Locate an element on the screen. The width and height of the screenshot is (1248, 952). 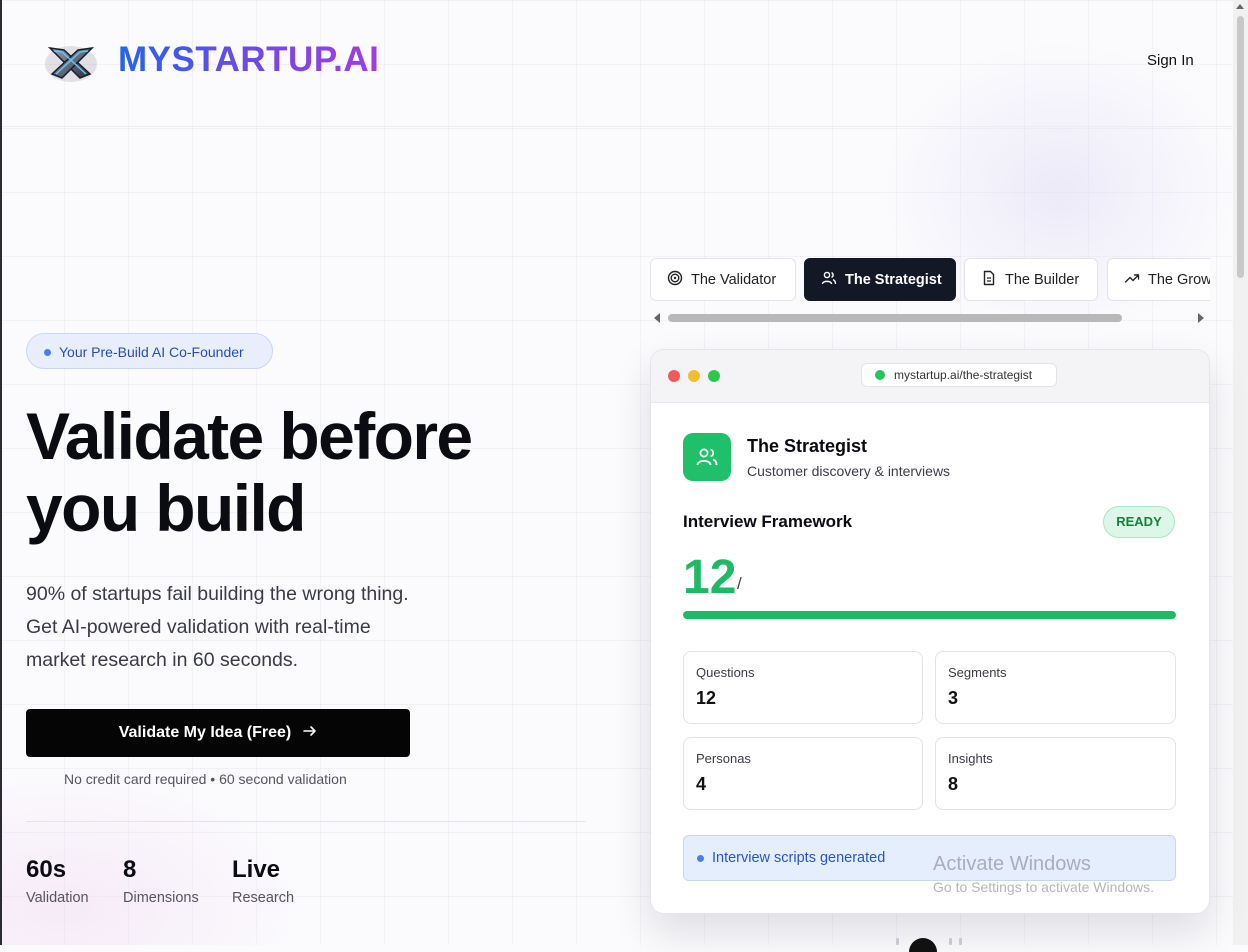
arrow-right-icon is located at coordinates (310, 733).